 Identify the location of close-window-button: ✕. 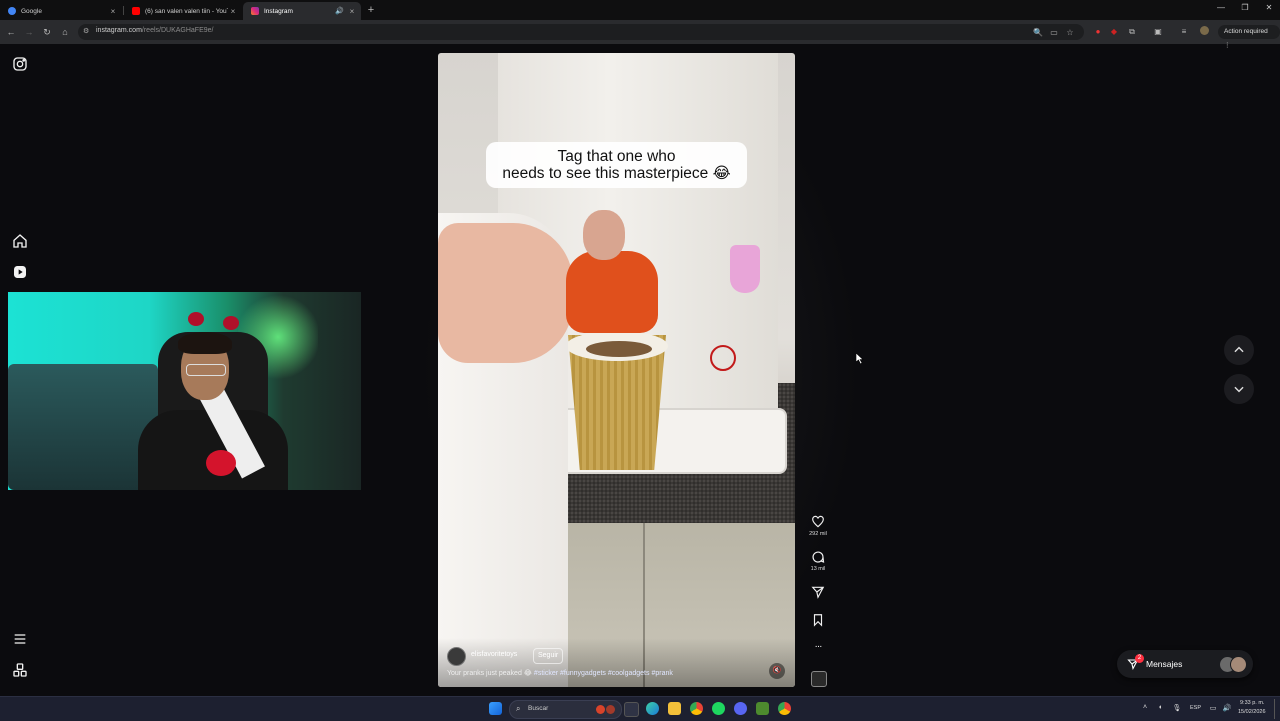
(1269, 7).